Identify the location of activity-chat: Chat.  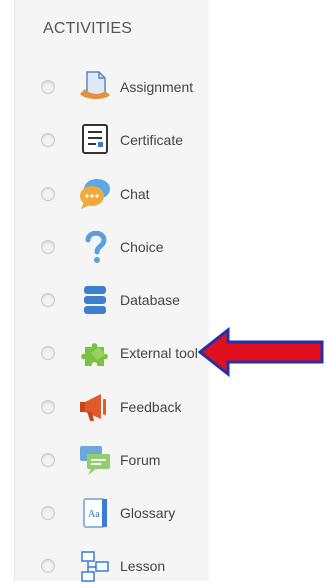
(112, 194).